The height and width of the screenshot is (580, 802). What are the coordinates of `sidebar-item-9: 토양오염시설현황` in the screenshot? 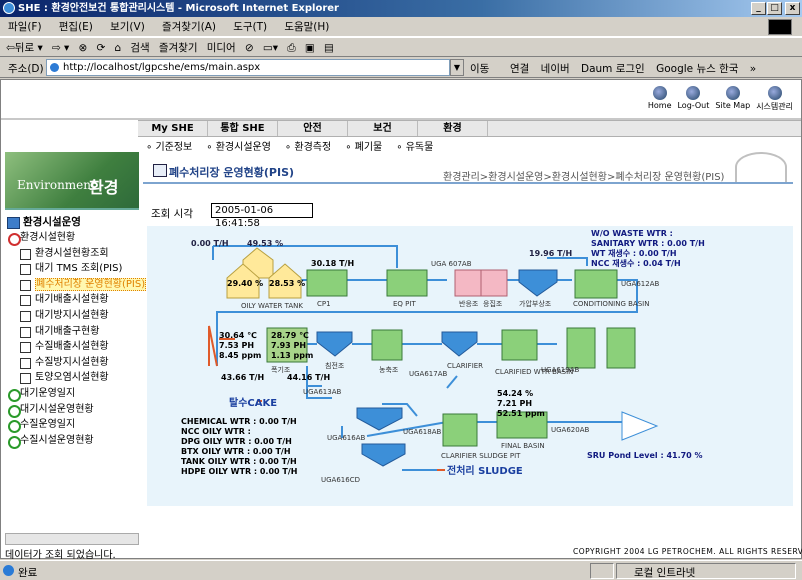 It's located at (72, 378).